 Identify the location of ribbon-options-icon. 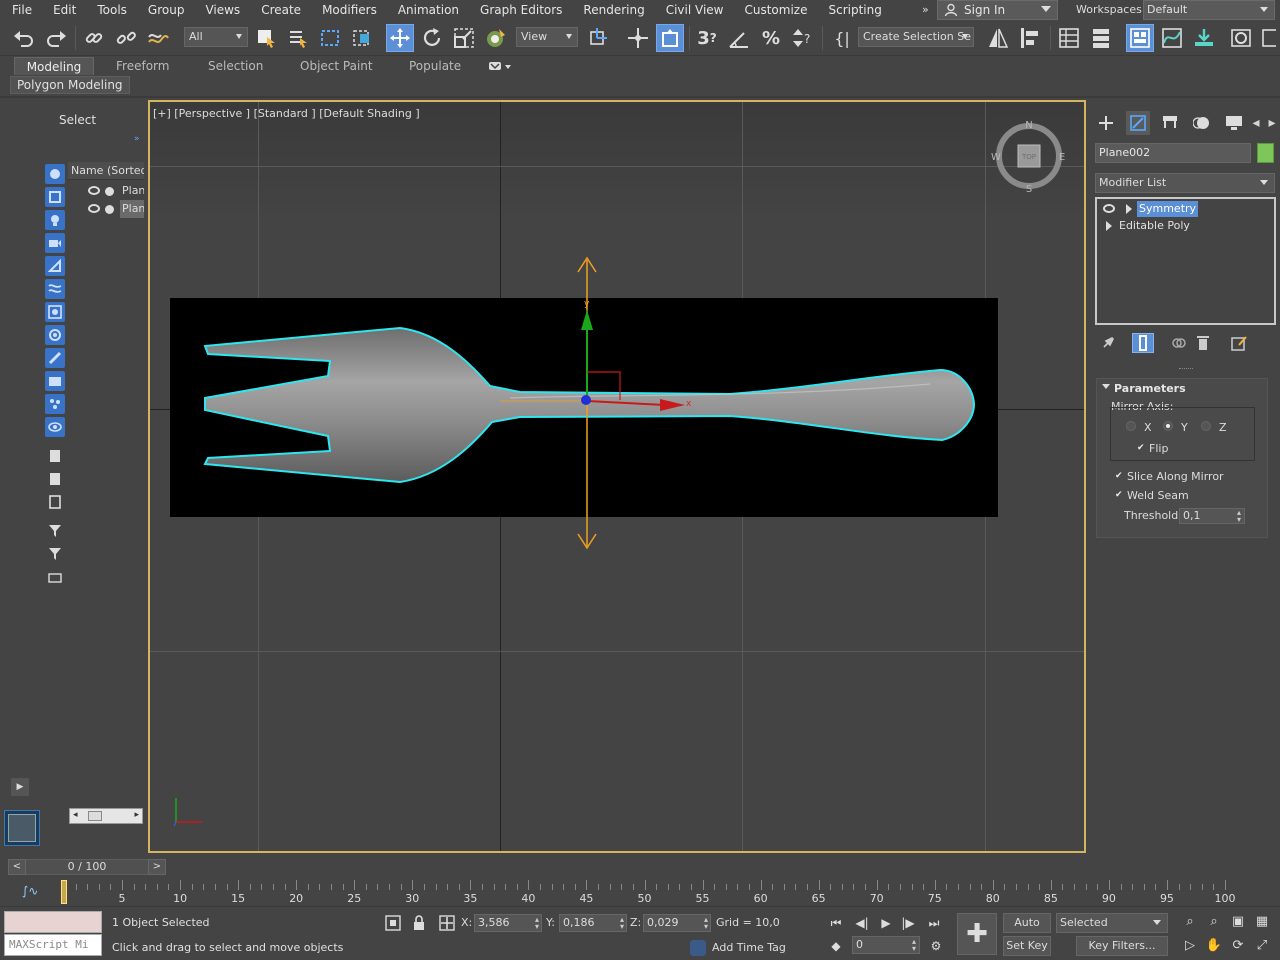
(500, 66).